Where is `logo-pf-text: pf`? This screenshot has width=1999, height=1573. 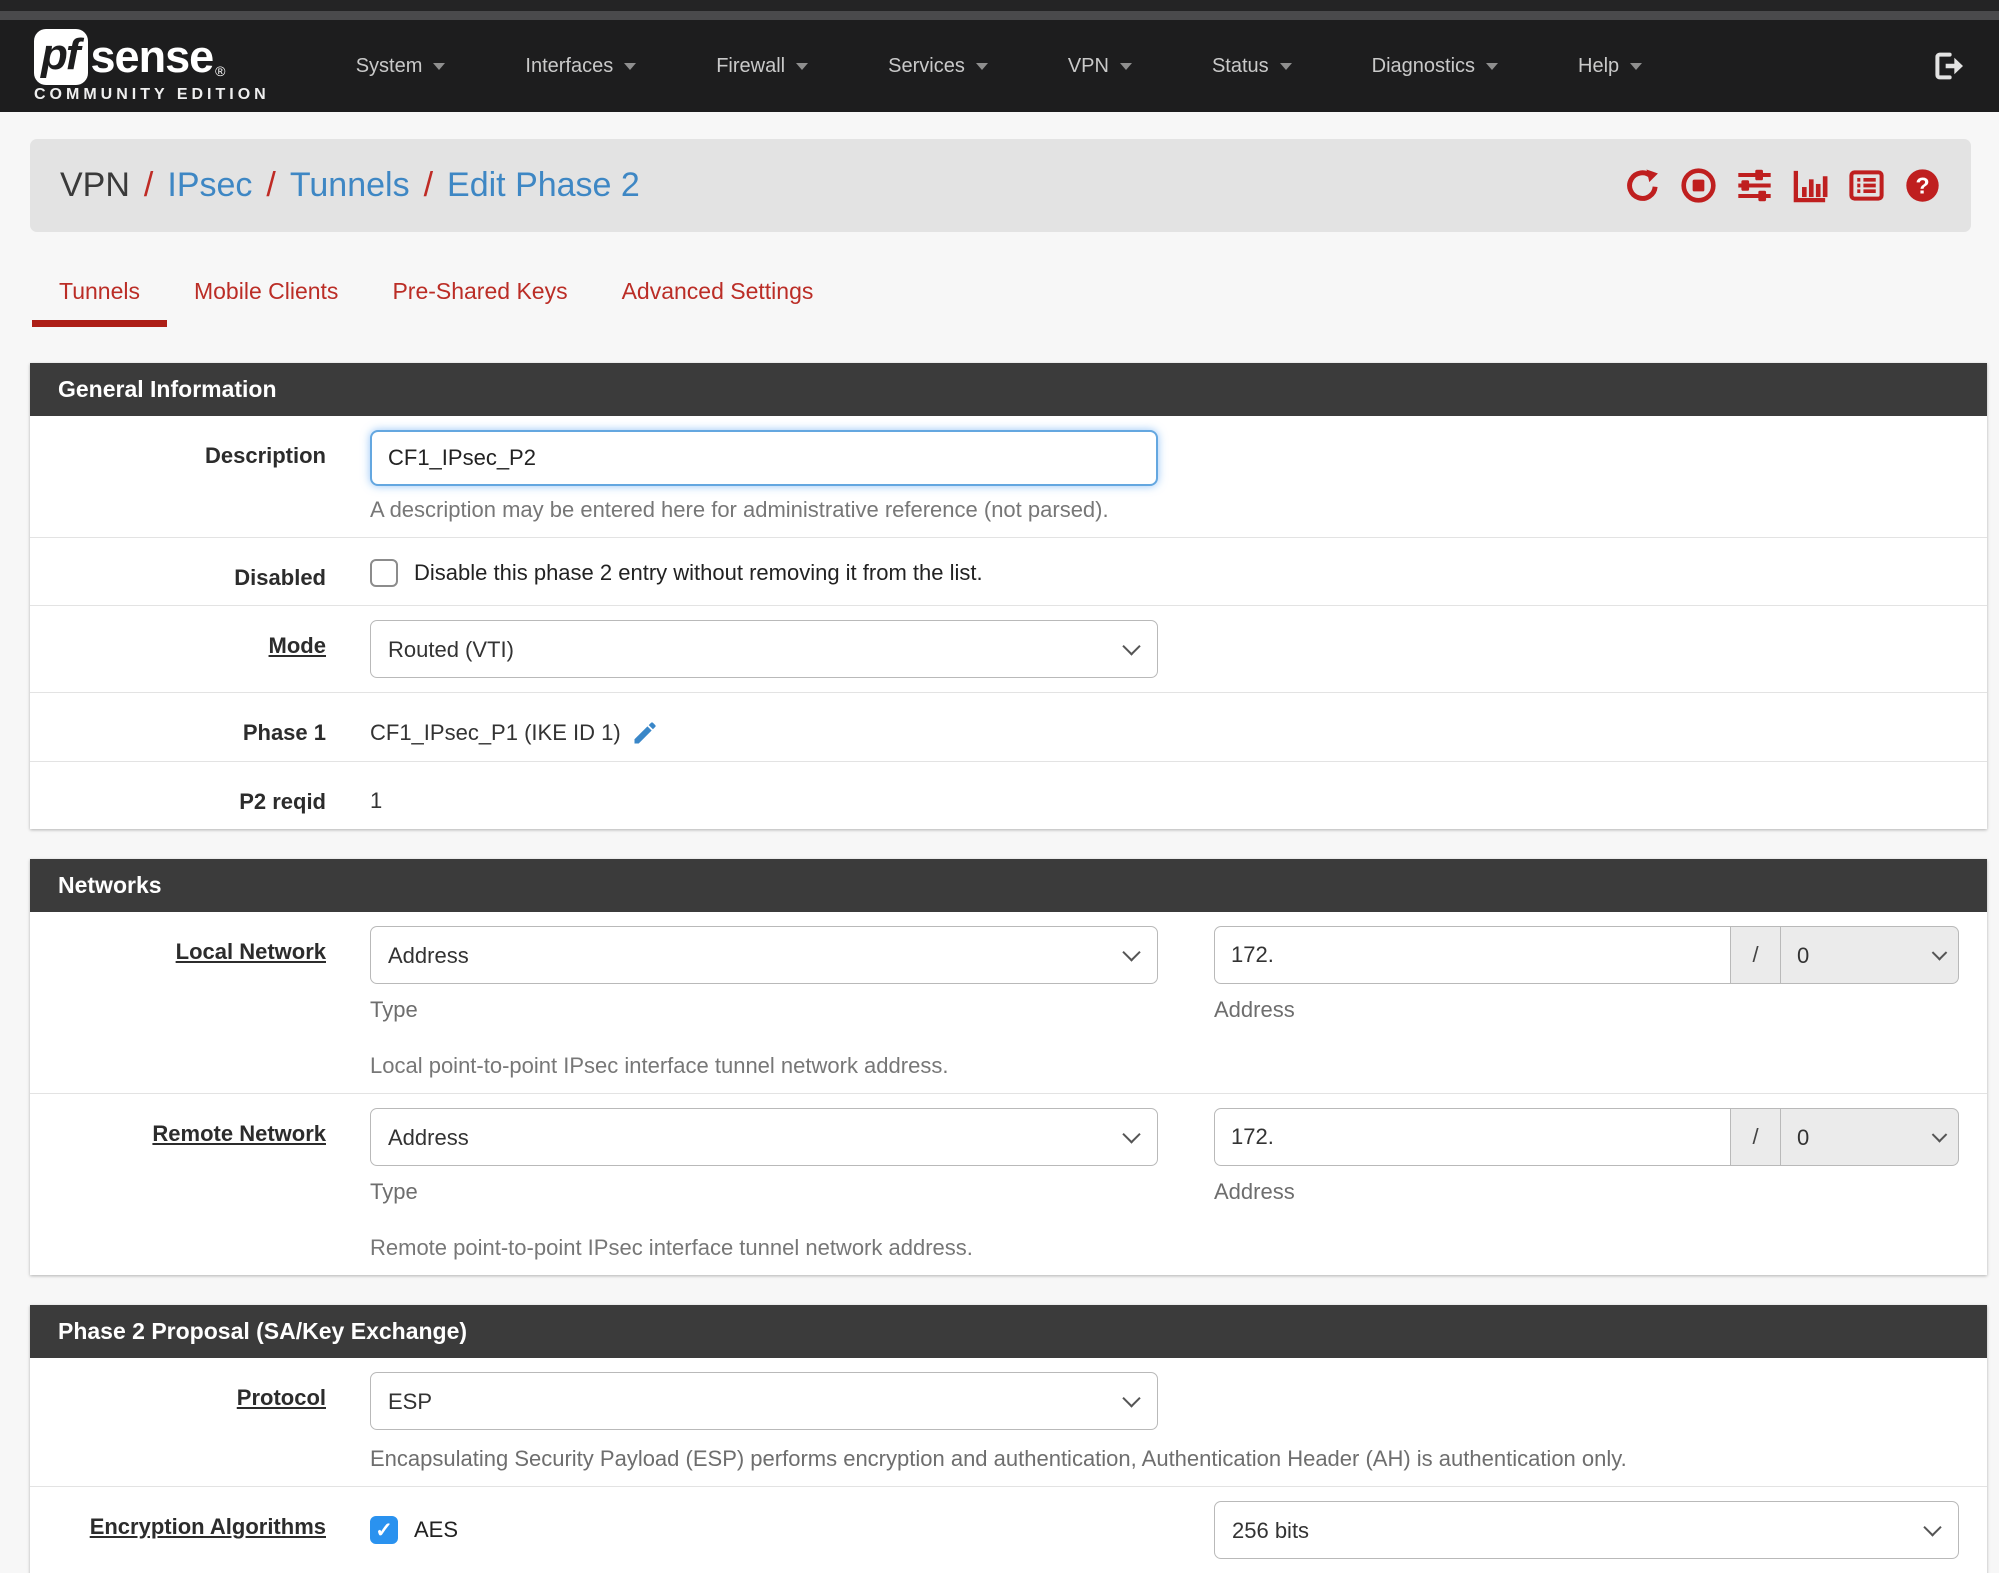 logo-pf-text: pf is located at coordinates (61, 54).